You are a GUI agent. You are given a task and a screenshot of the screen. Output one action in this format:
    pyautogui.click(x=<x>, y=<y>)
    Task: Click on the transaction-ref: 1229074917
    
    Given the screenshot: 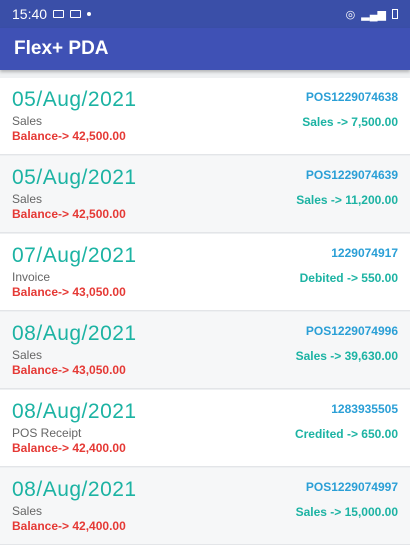 What is the action you would take?
    pyautogui.click(x=364, y=253)
    